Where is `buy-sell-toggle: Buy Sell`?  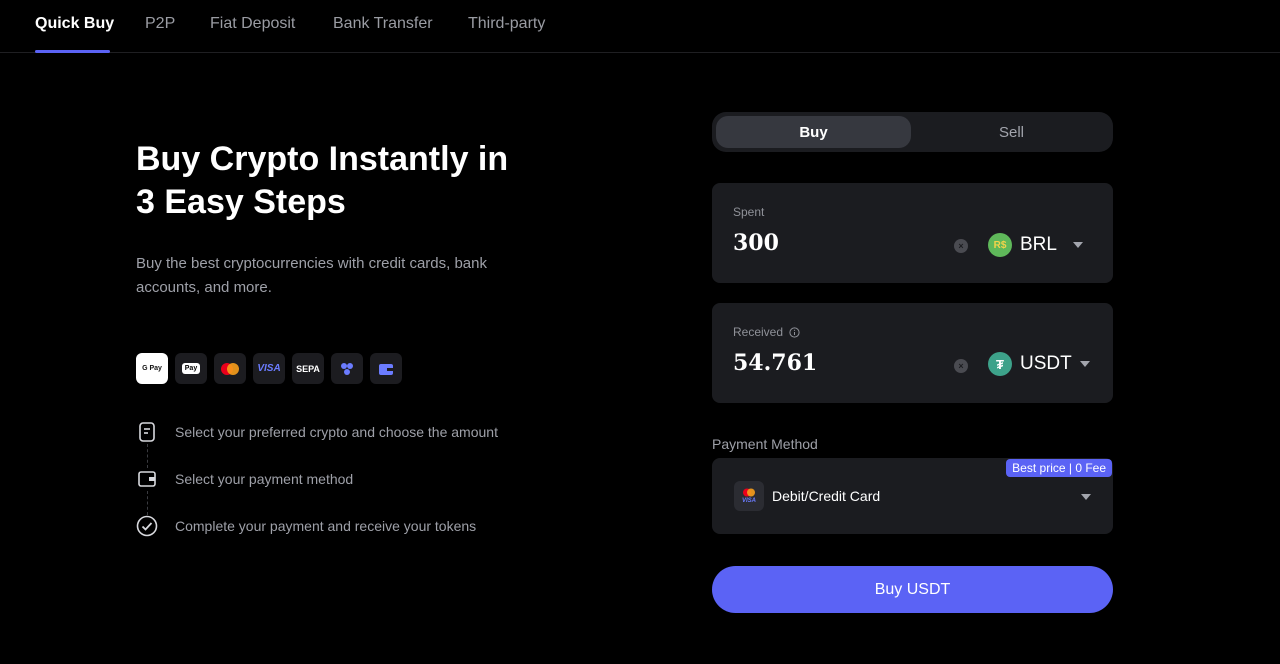
buy-sell-toggle: Buy Sell is located at coordinates (912, 132).